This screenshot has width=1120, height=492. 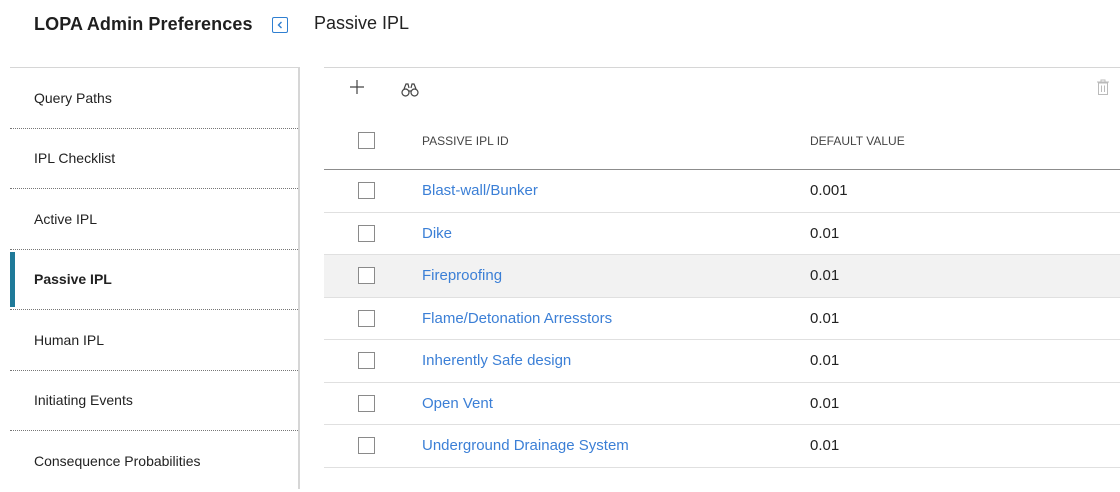 I want to click on column-header-default-value: DEFAULT VALUE, so click(x=965, y=141).